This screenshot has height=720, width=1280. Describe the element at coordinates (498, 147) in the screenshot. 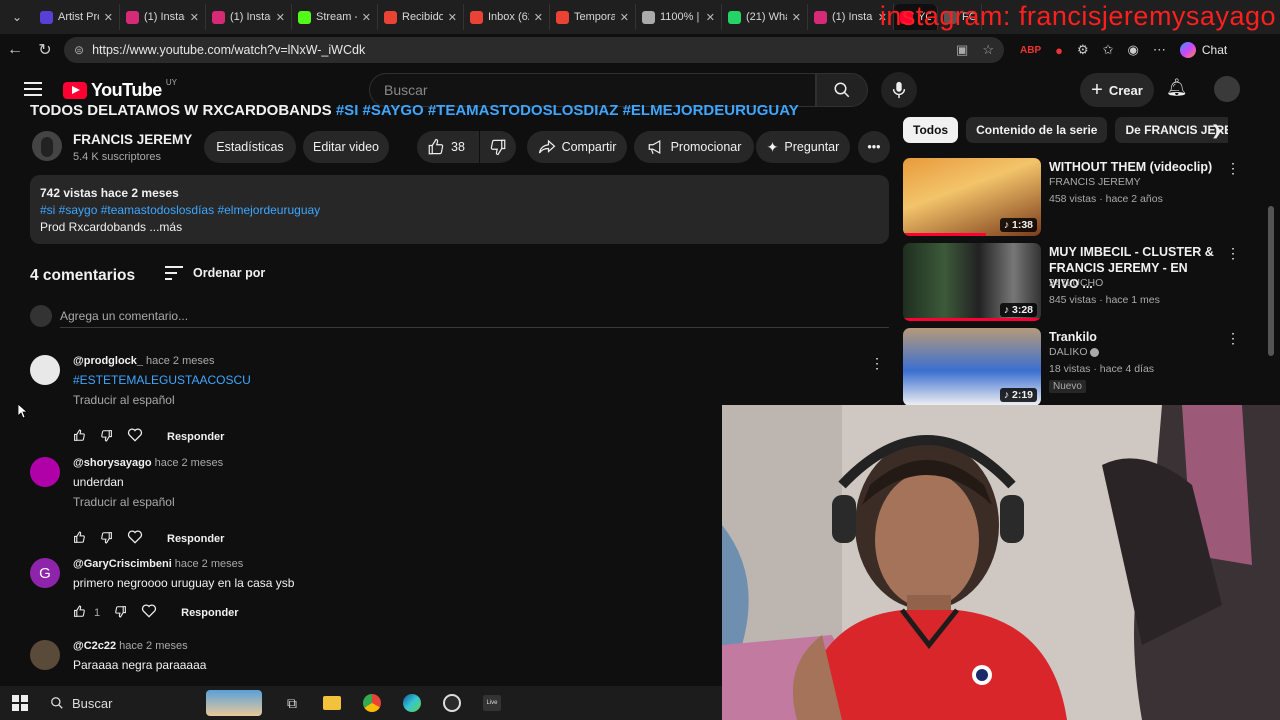

I see `dislike-button` at that location.